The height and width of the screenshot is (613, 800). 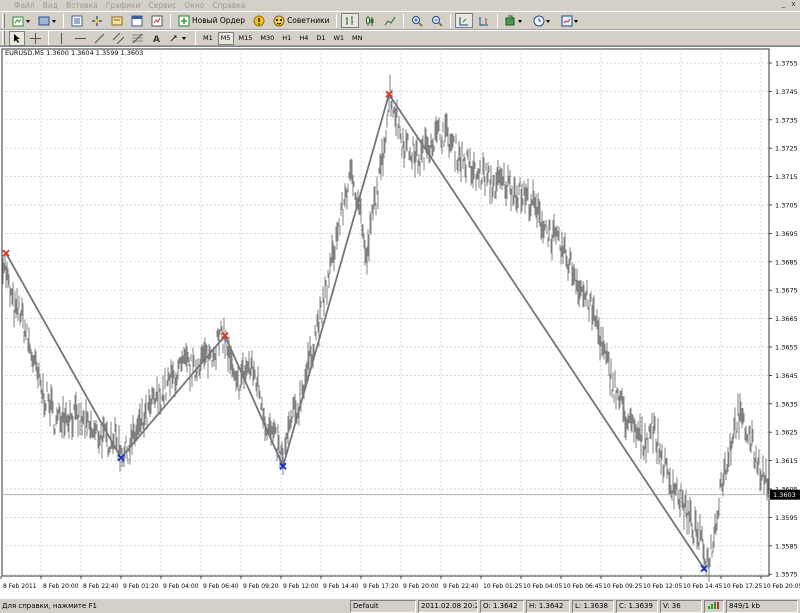 What do you see at coordinates (786, 262) in the screenshot?
I see `y-tick-label: 1.3685` at bounding box center [786, 262].